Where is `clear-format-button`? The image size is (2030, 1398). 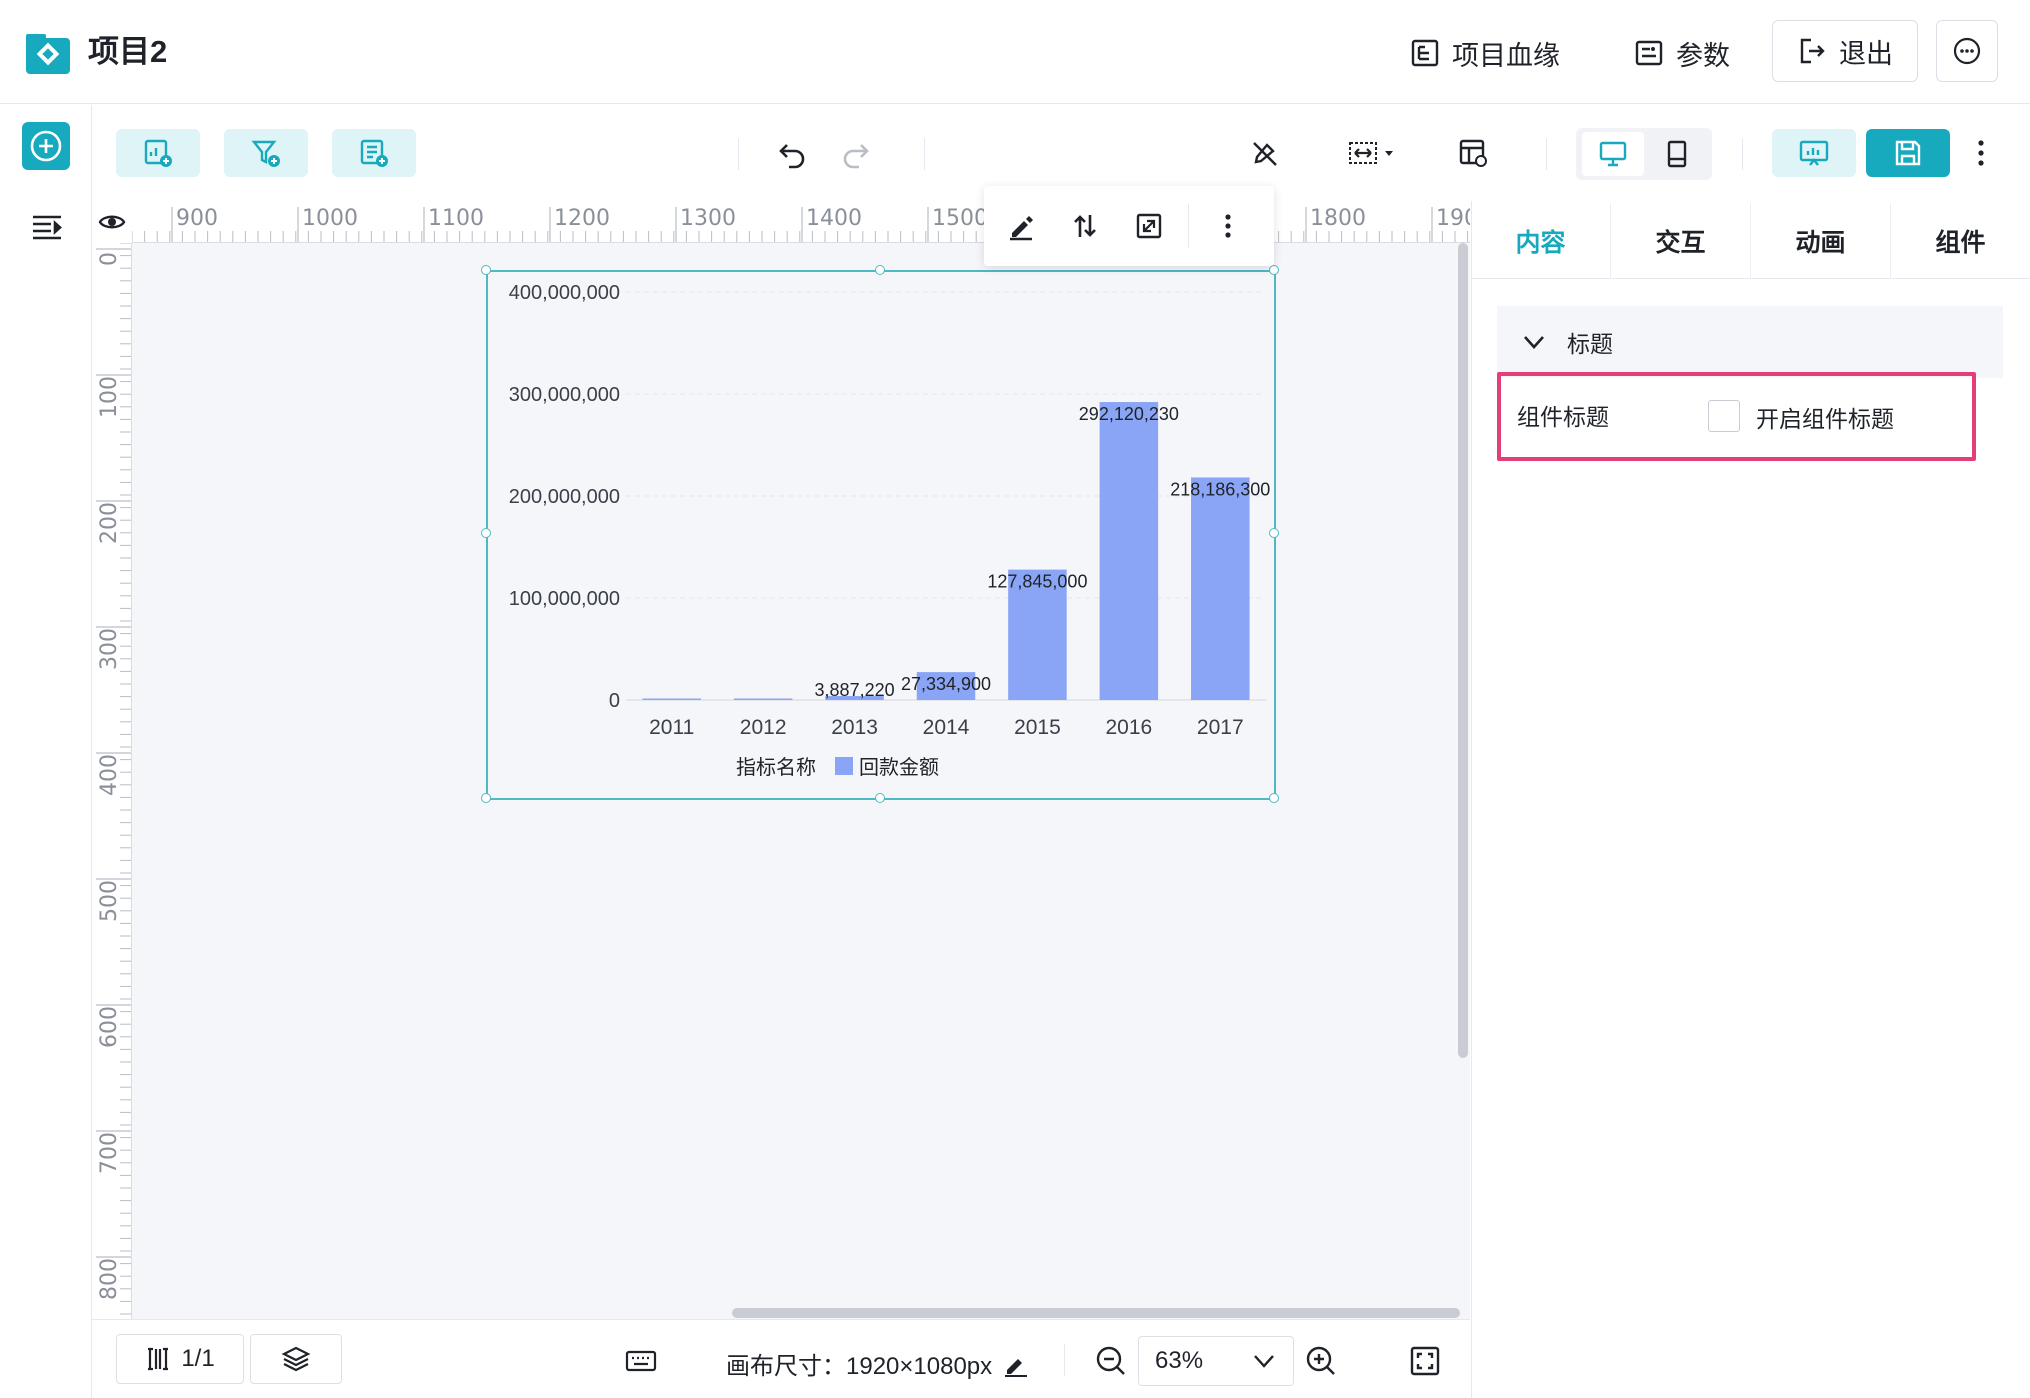
clear-format-button is located at coordinates (1265, 153).